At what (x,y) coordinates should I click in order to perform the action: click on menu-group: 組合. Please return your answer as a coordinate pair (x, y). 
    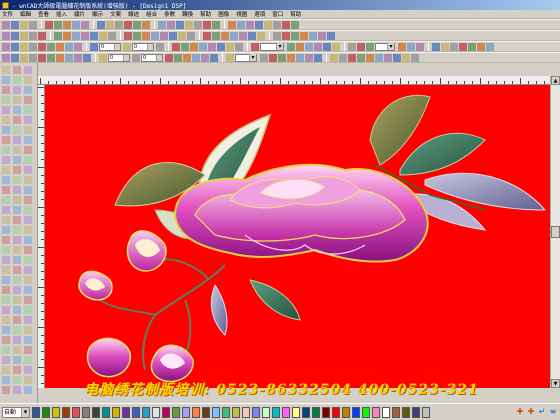
    Looking at the image, I should click on (151, 14).